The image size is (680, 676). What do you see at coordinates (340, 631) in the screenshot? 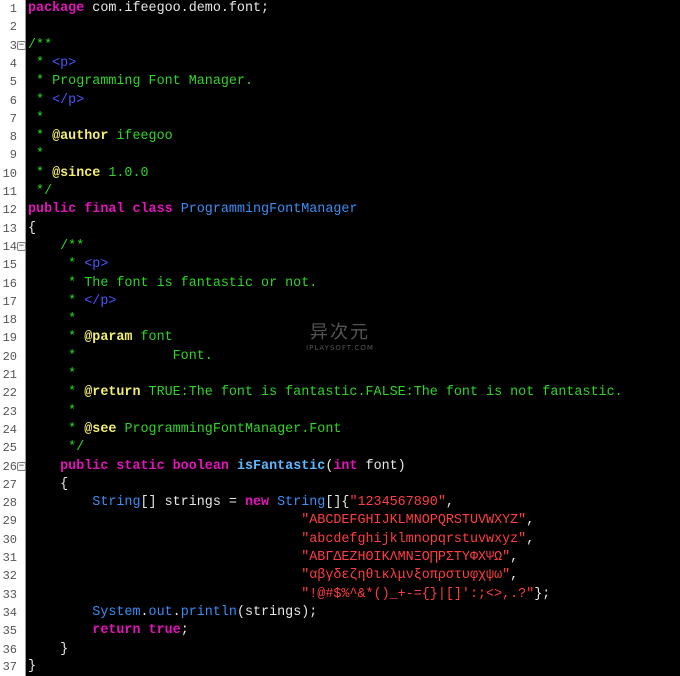
I see `code-line: 35 return true;` at bounding box center [340, 631].